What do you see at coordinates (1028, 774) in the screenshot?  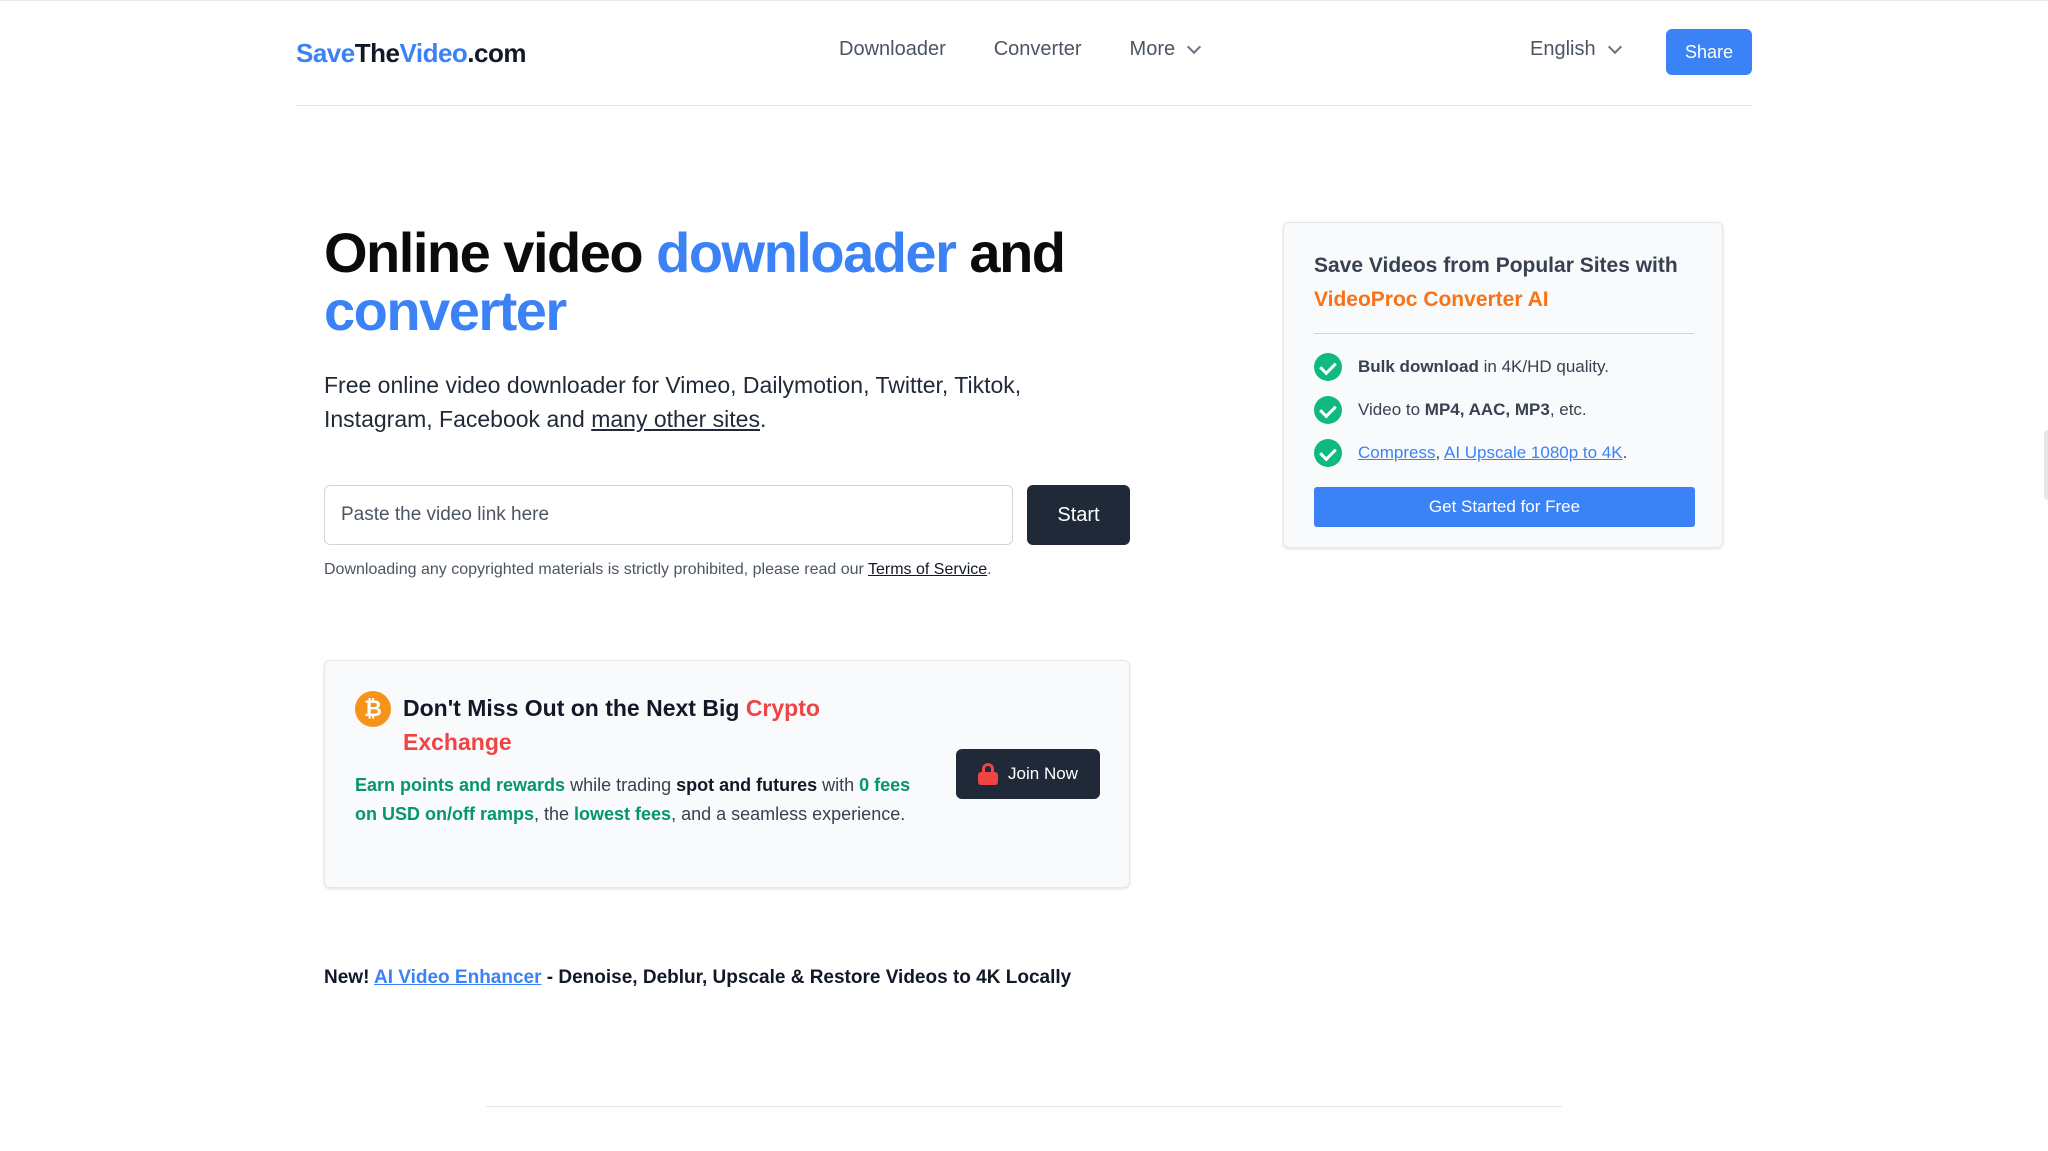 I see `join-now-button: Join Now` at bounding box center [1028, 774].